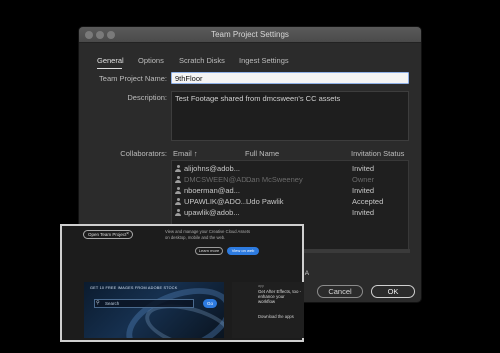 The image size is (500, 353). I want to click on row-full-name: Udo Pawlik, so click(265, 201).